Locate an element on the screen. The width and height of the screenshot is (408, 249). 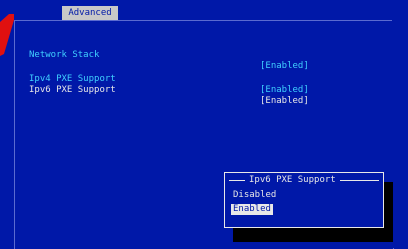
ipv6-pxe-popup: Ipv6 PXE Support Disabled Enabled is located at coordinates (304, 200).